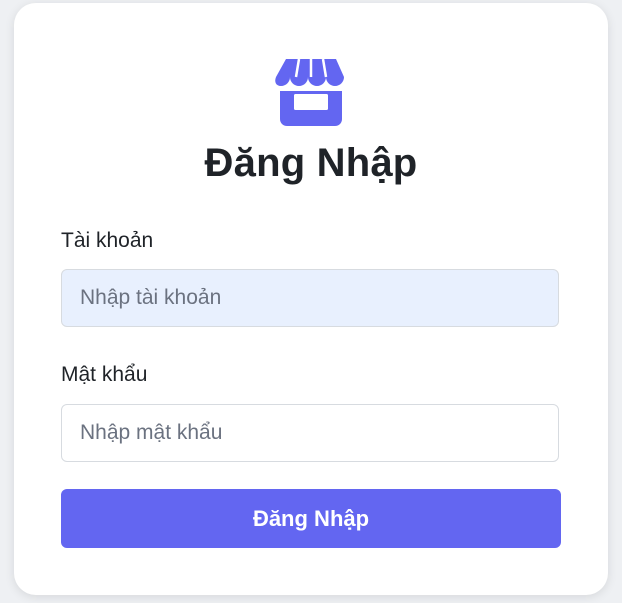  Describe the element at coordinates (309, 92) in the screenshot. I see `store-icon` at that location.